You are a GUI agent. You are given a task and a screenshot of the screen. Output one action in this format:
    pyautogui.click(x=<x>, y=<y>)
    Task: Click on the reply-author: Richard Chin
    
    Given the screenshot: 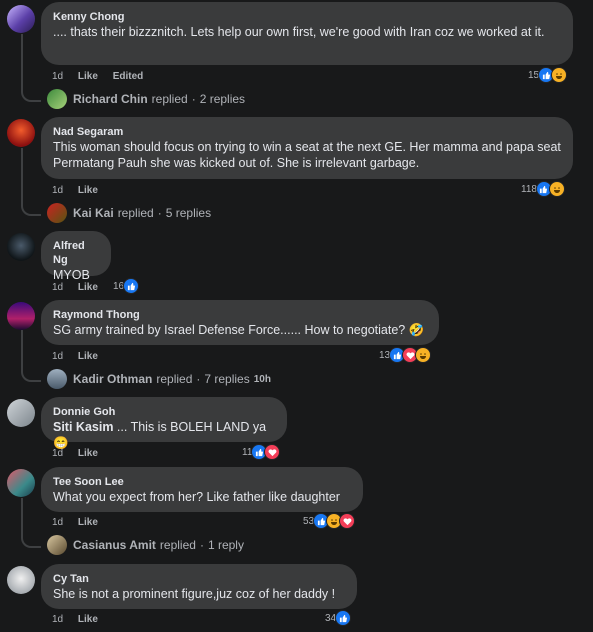 What is the action you would take?
    pyautogui.click(x=110, y=99)
    